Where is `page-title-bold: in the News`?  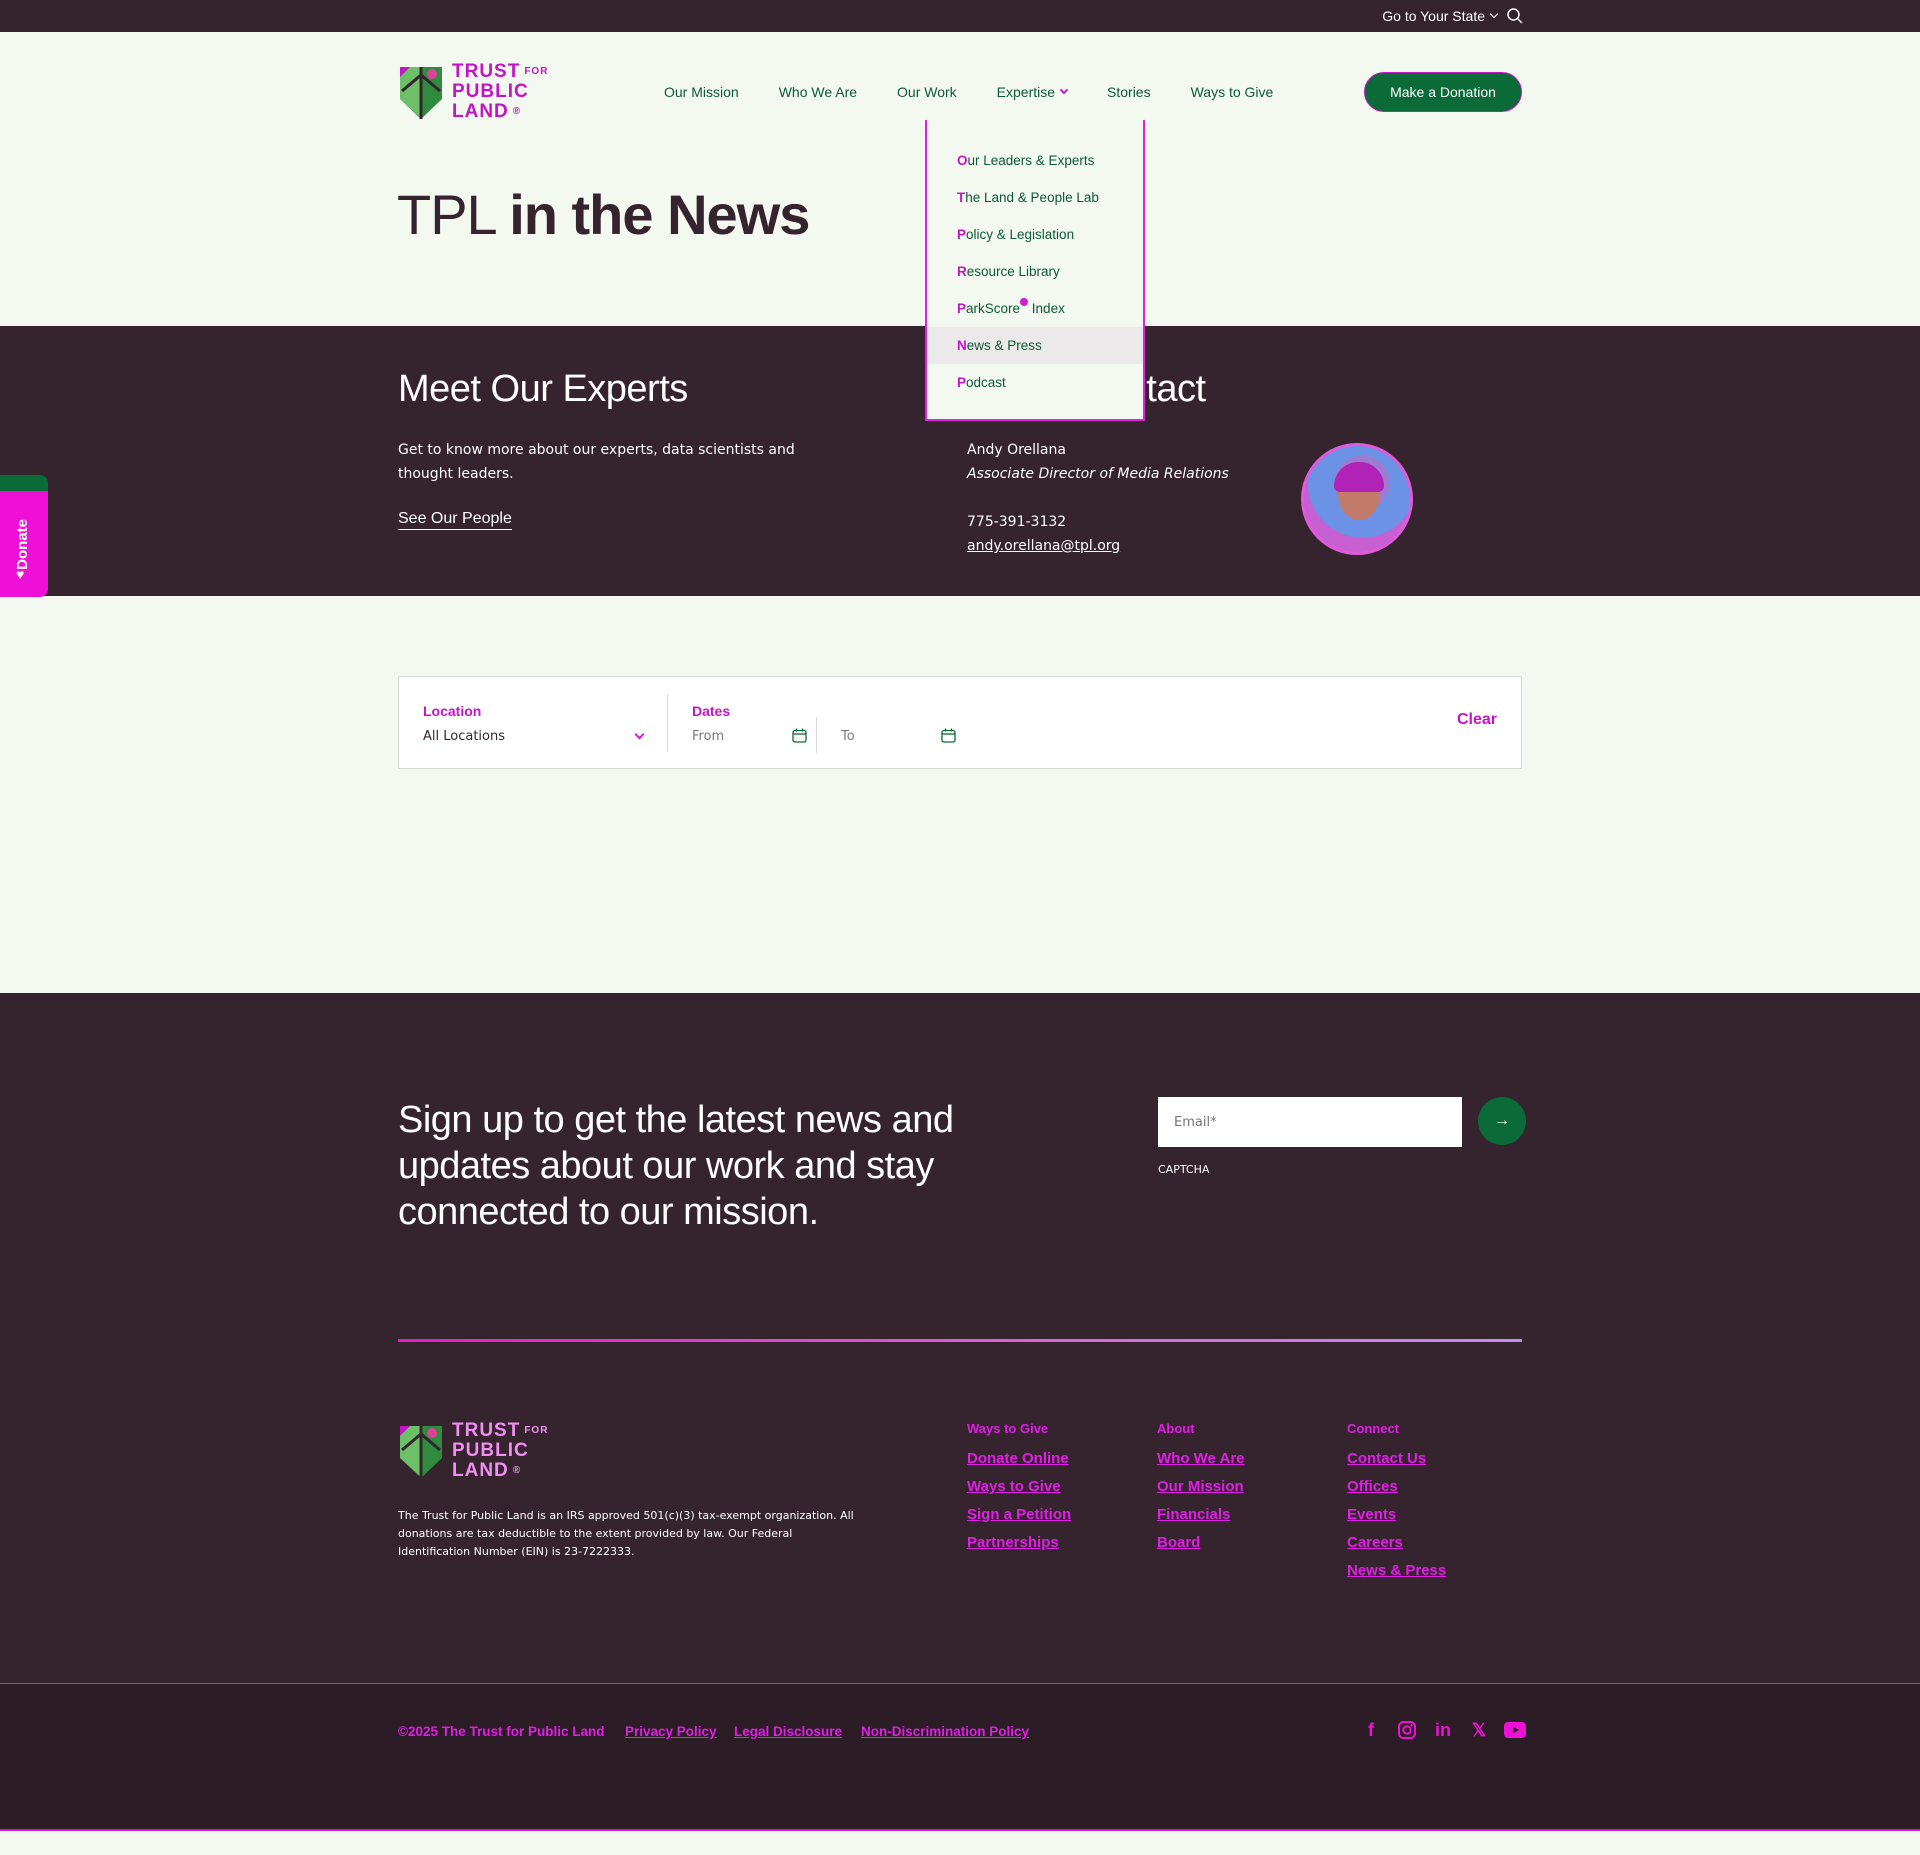 page-title-bold: in the News is located at coordinates (659, 214).